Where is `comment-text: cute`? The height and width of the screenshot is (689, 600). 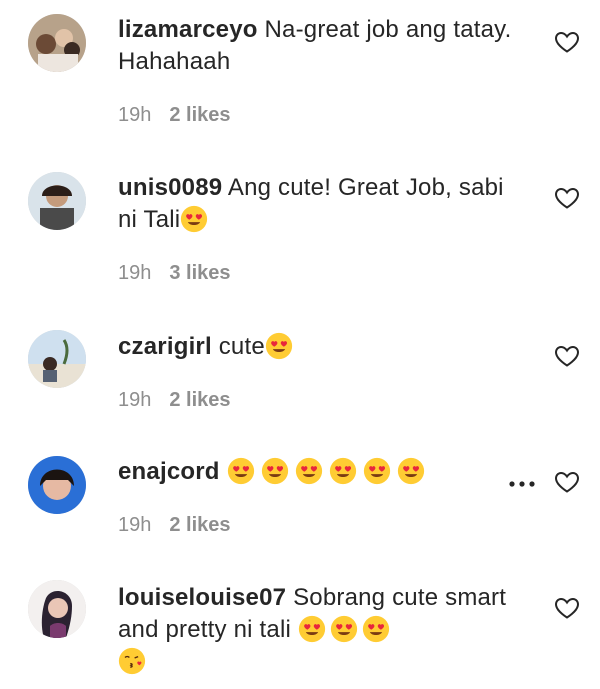
comment-text: cute is located at coordinates (241, 346).